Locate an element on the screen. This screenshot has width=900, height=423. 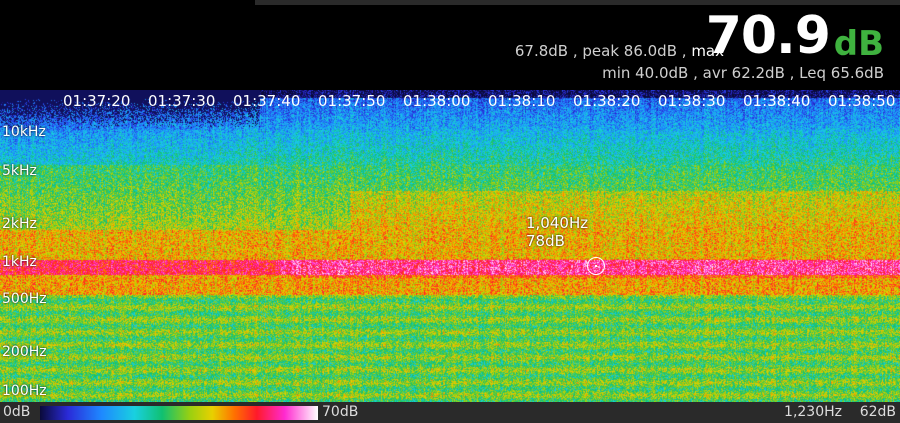
time-tick: 01:38:00 is located at coordinates (437, 101).